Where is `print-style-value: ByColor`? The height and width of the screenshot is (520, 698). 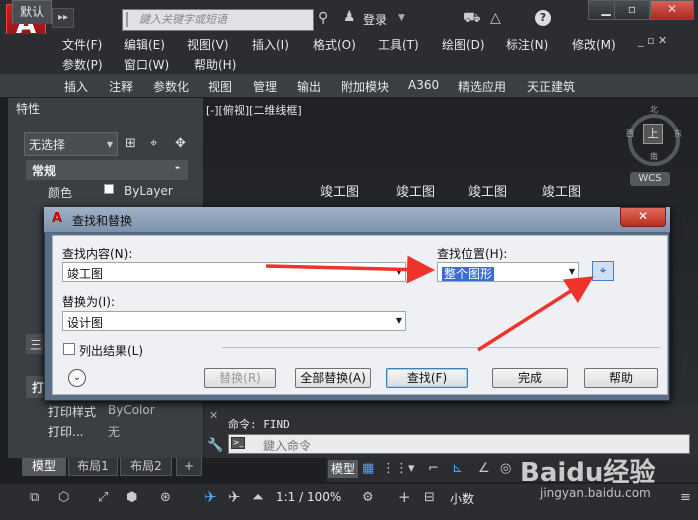
print-style-value: ByColor is located at coordinates (131, 410).